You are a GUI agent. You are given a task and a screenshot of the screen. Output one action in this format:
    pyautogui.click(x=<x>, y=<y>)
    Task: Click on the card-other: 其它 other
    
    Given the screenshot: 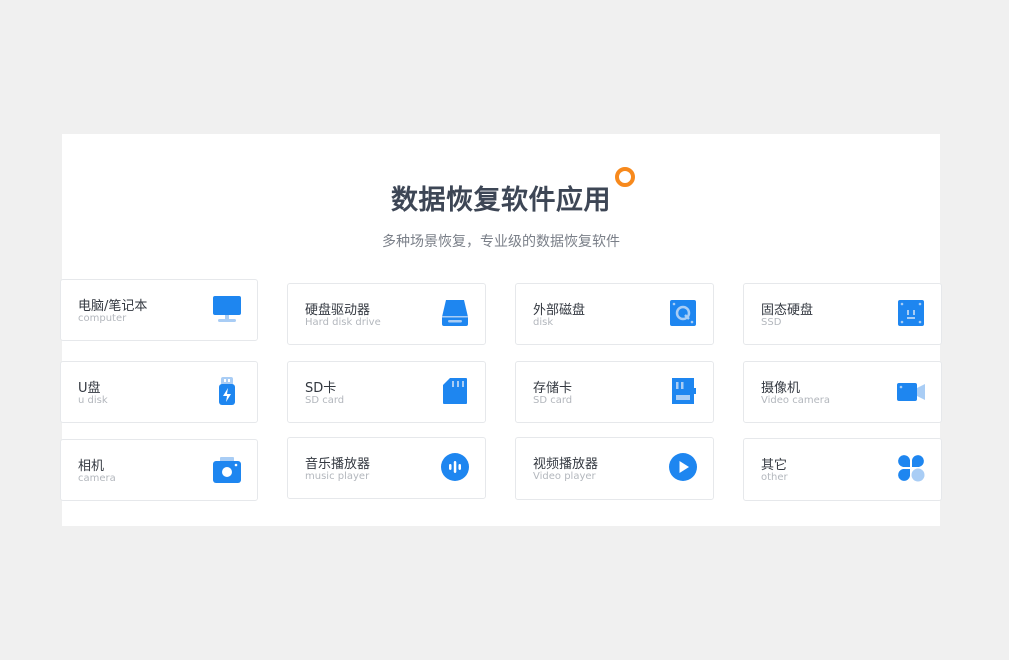 What is the action you would take?
    pyautogui.click(x=842, y=469)
    